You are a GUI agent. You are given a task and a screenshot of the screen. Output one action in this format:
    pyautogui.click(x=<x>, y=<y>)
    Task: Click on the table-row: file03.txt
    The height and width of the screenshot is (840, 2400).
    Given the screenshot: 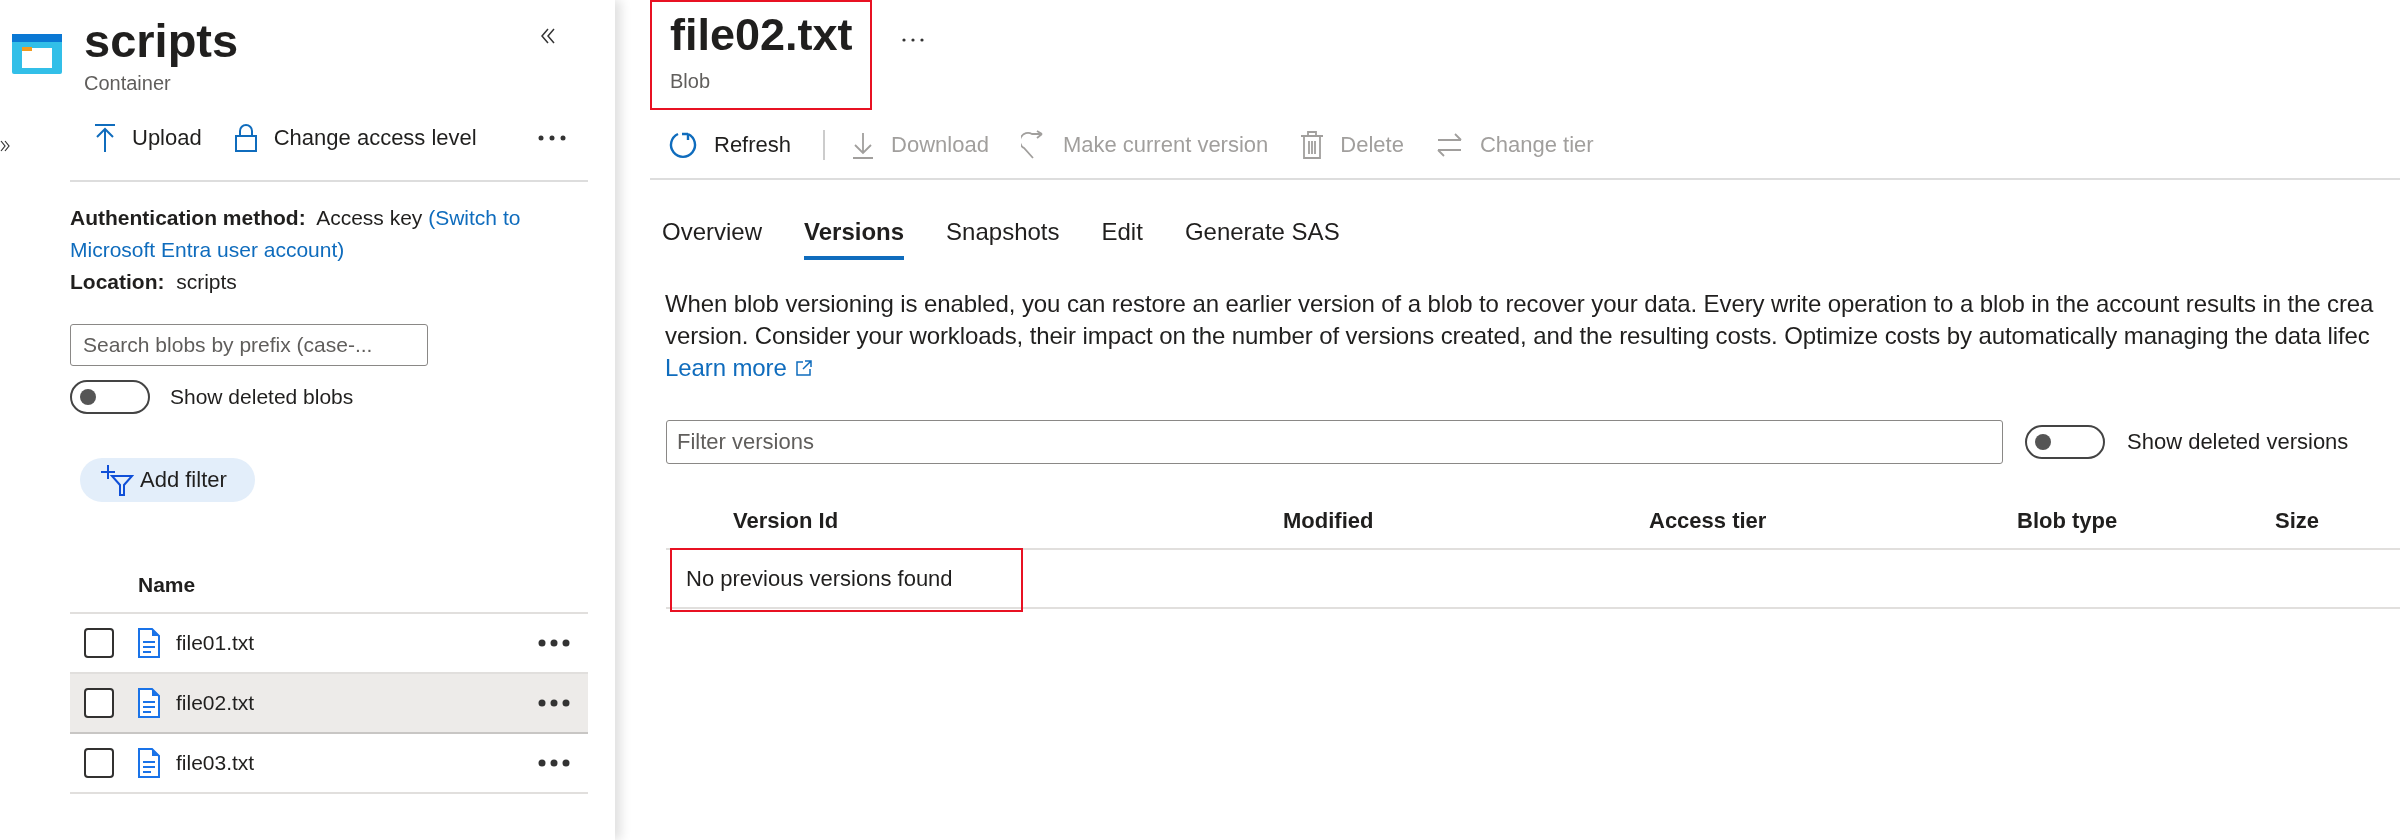 What is the action you would take?
    pyautogui.click(x=329, y=764)
    